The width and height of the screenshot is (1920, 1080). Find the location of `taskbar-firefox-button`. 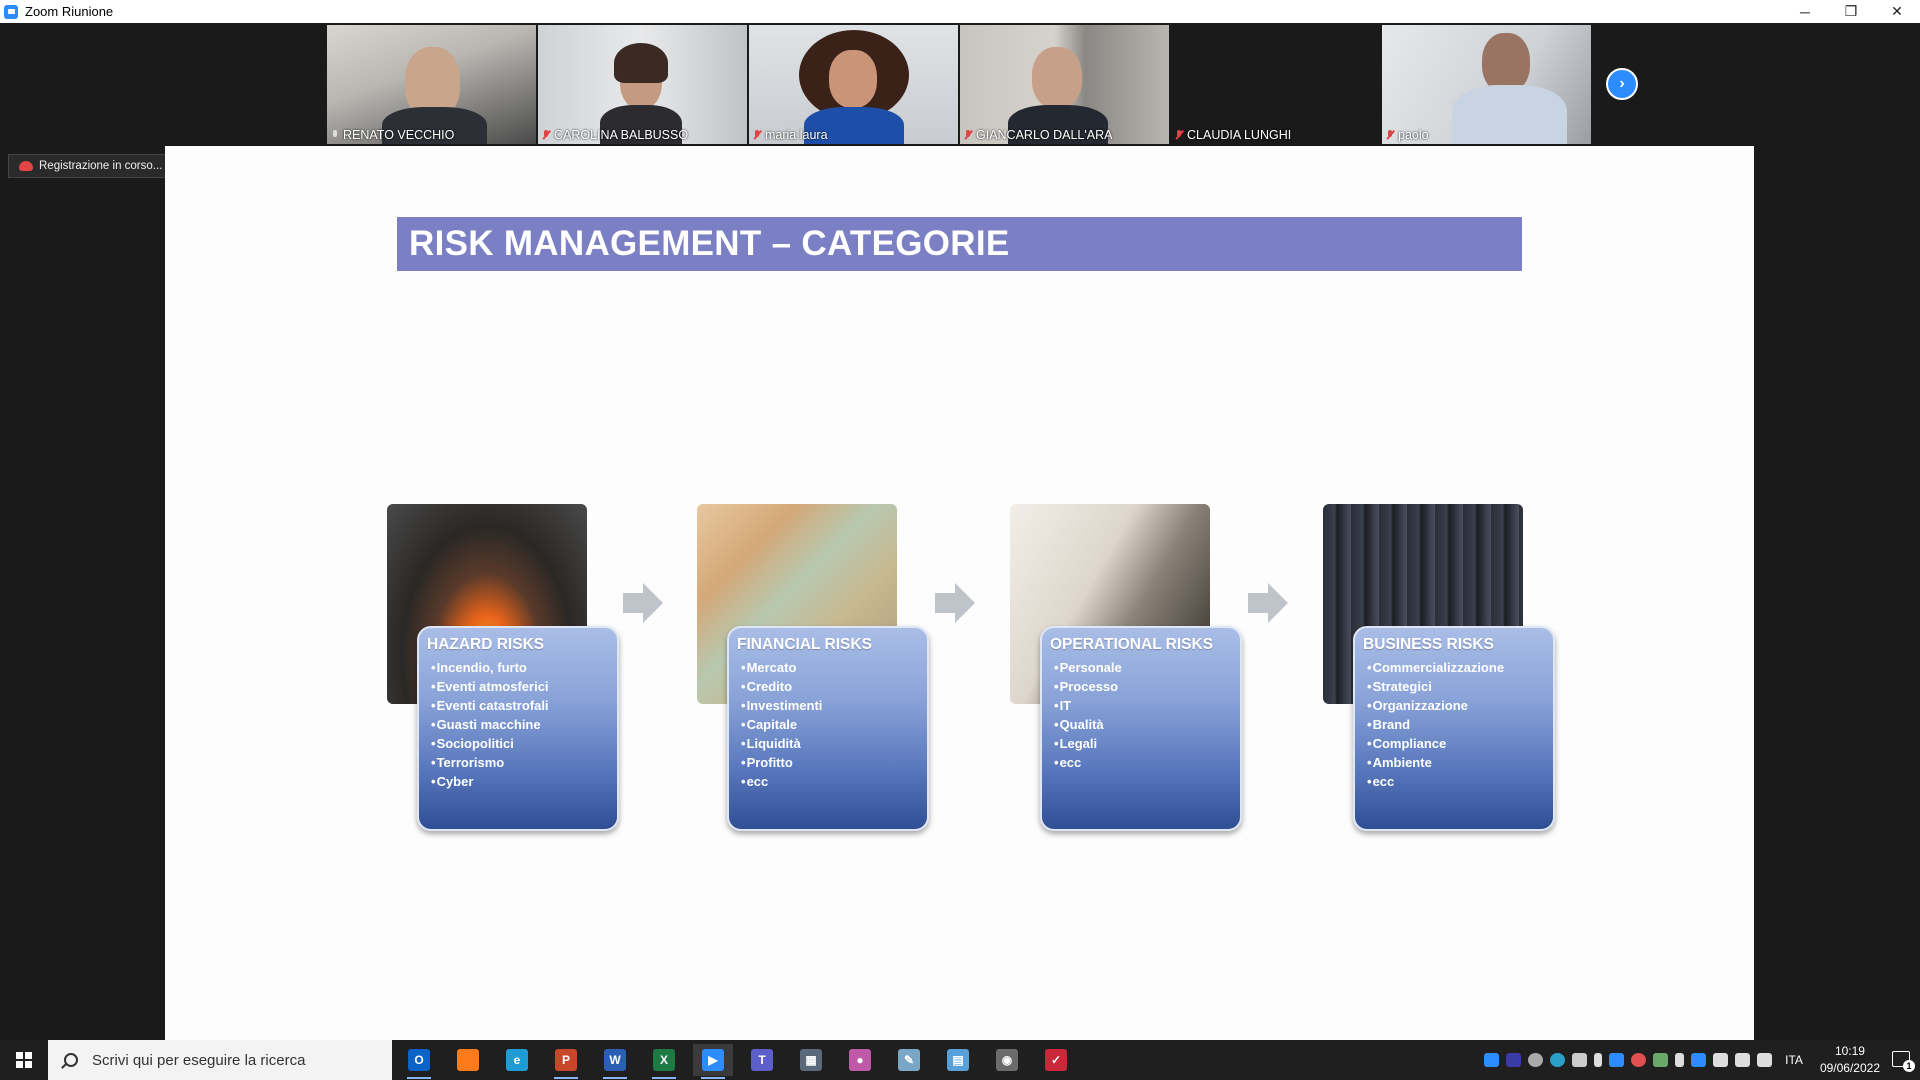

taskbar-firefox-button is located at coordinates (468, 1060).